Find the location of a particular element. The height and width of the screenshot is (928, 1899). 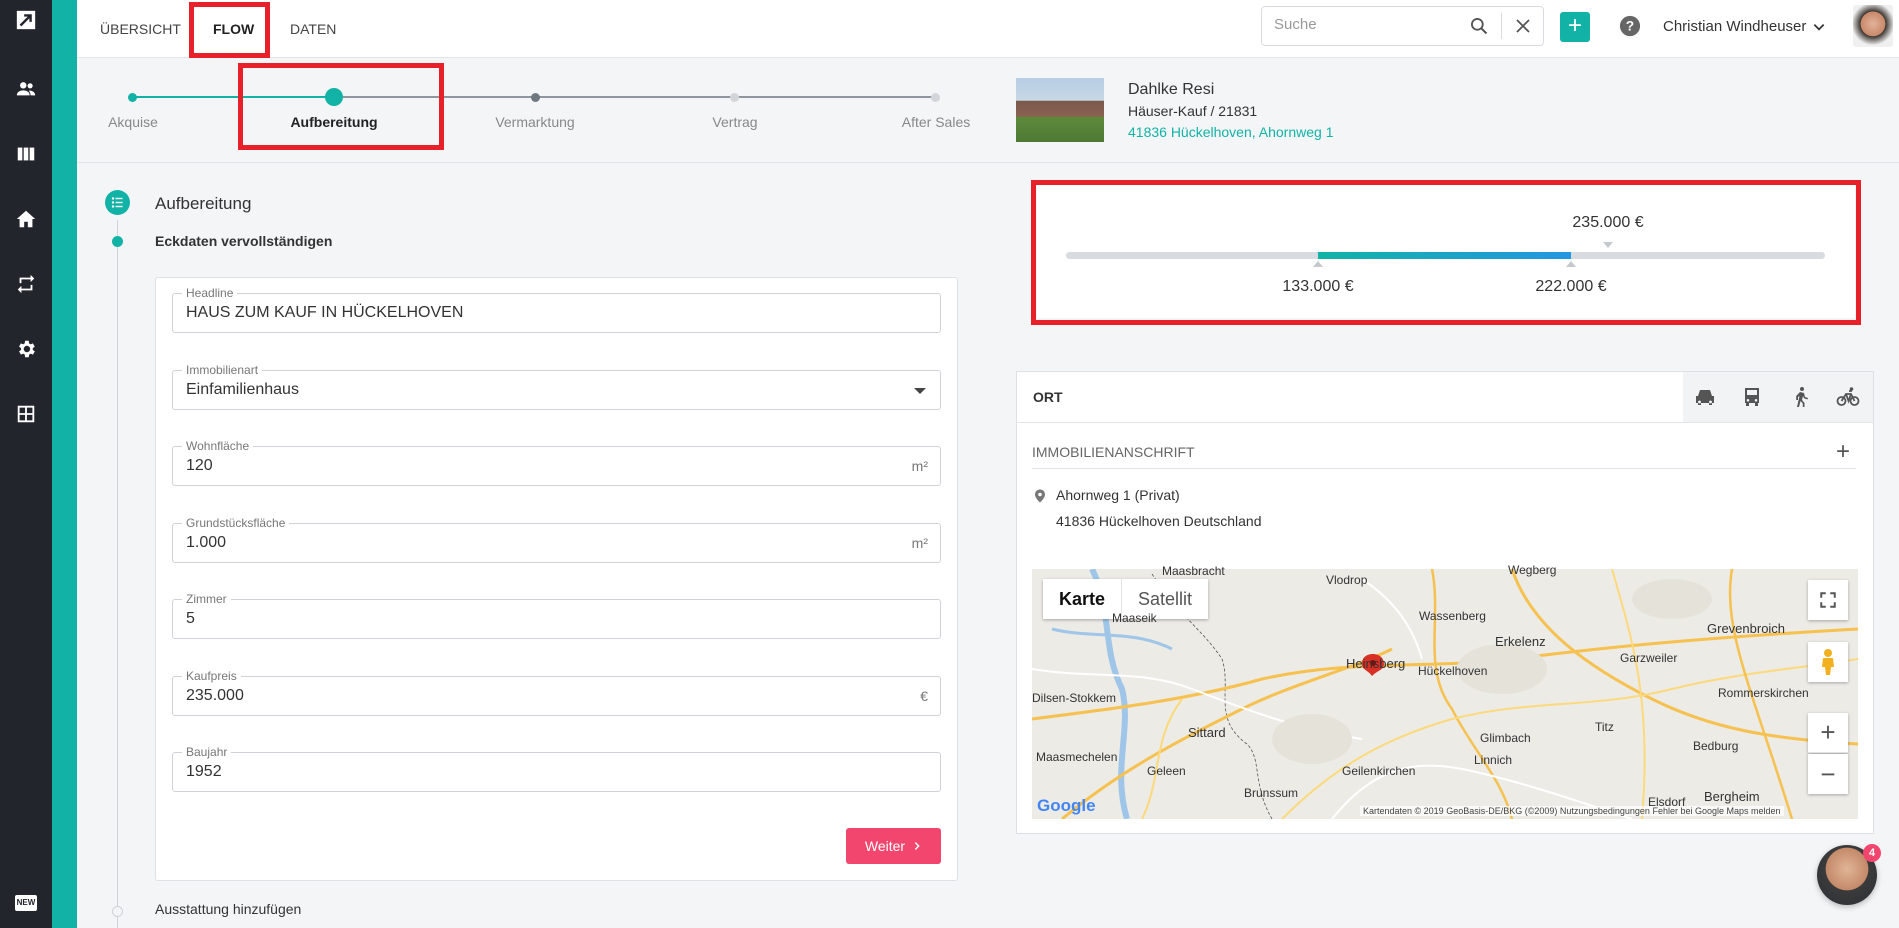

section-title: Aufbereitung is located at coordinates (203, 203).